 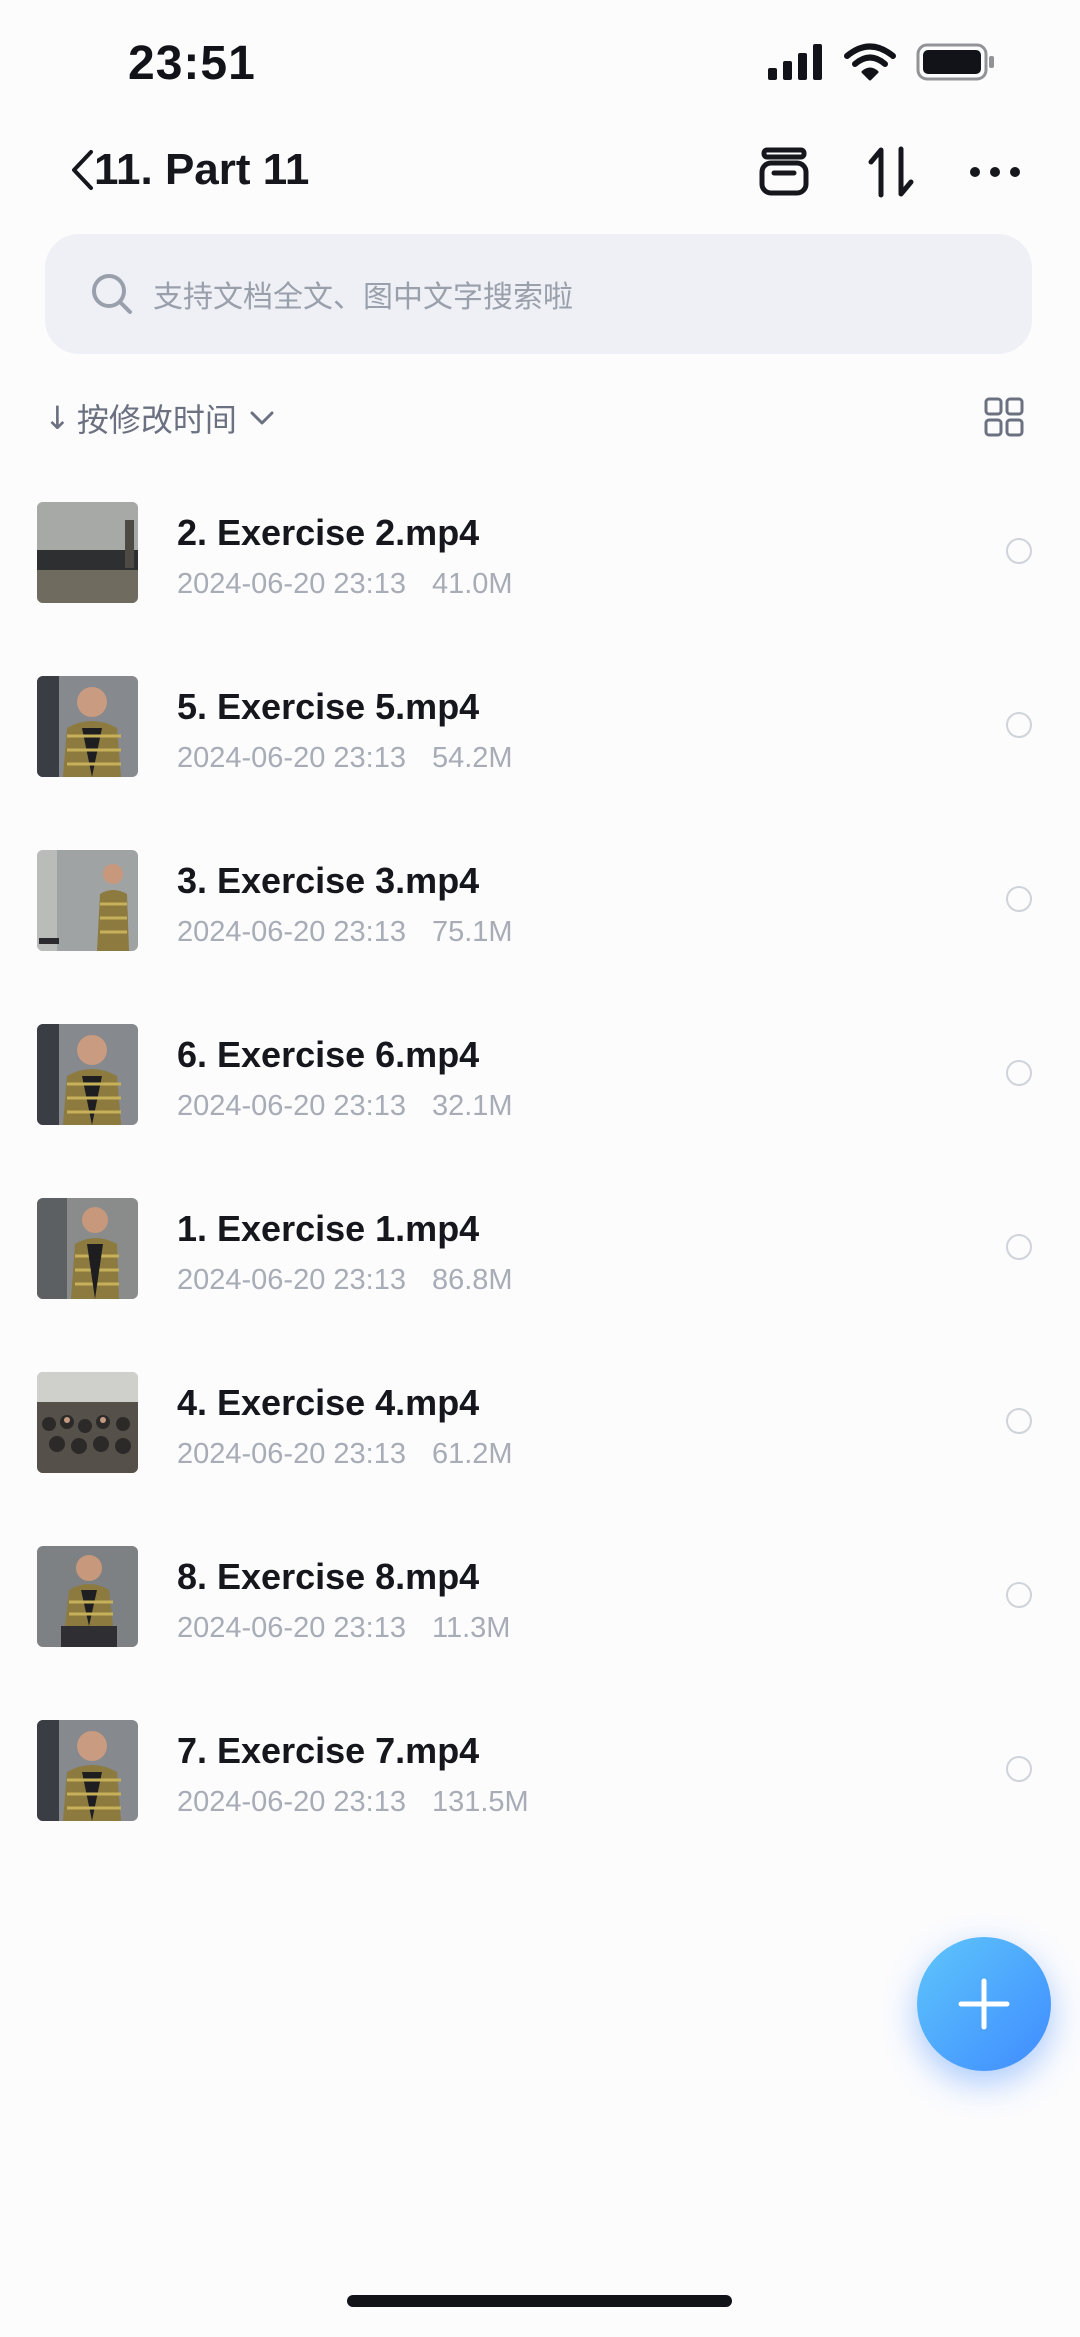 What do you see at coordinates (540, 741) in the screenshot?
I see `file-row: 5. Exercise 5.mp4 2024-06-20 23:13 54.2M` at bounding box center [540, 741].